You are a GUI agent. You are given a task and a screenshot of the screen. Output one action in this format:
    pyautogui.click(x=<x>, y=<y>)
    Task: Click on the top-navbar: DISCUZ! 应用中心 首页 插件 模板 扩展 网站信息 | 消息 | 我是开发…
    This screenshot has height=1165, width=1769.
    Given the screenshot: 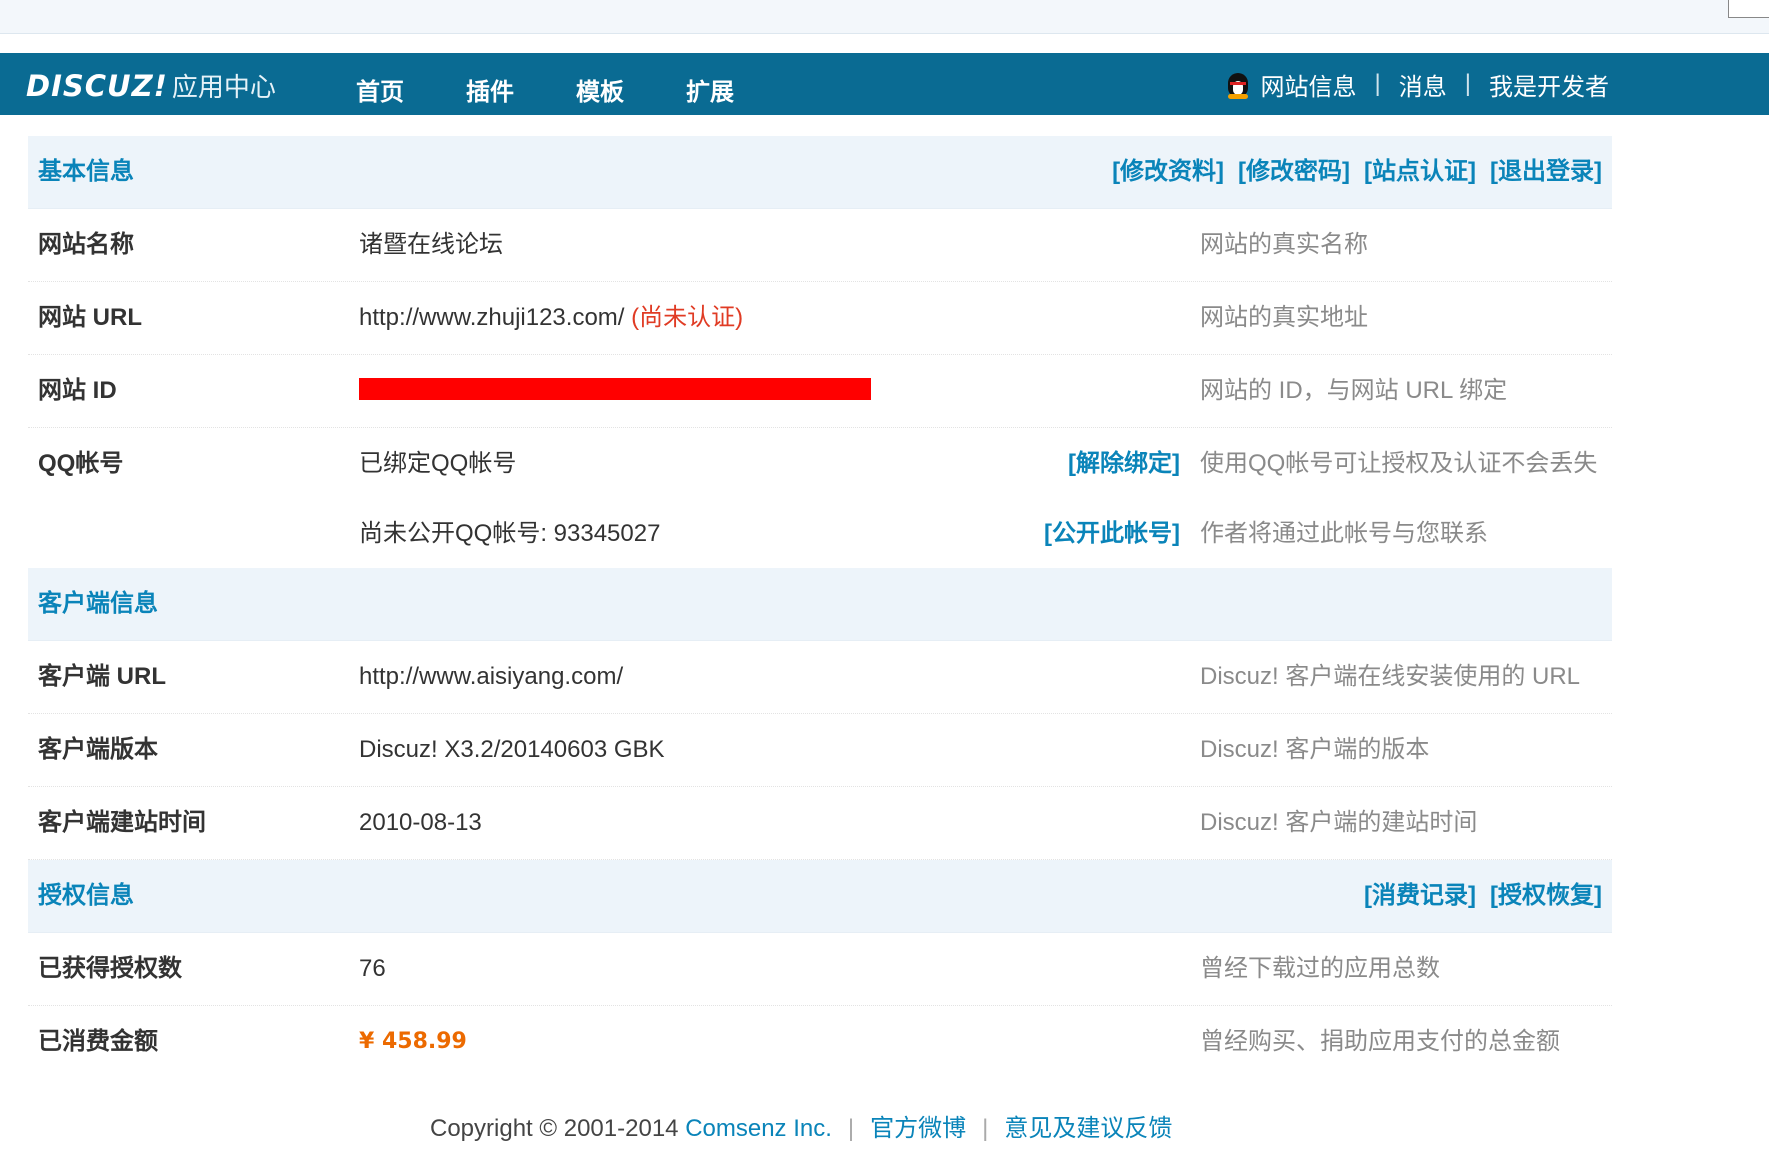 What is the action you would take?
    pyautogui.click(x=884, y=84)
    